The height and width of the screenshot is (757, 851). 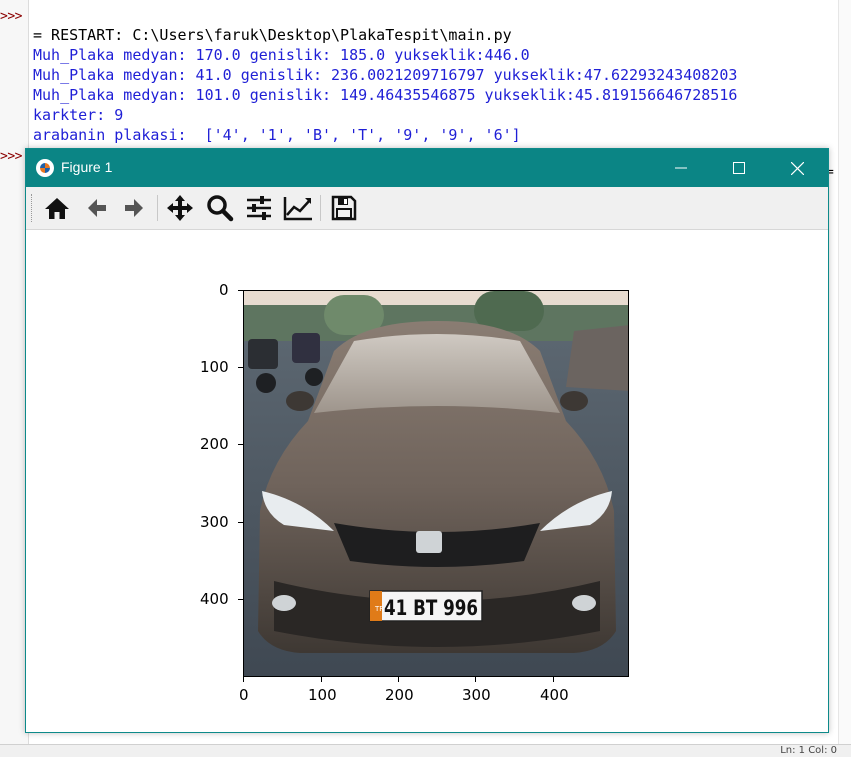 I want to click on y-tick-label: 0, so click(x=224, y=290).